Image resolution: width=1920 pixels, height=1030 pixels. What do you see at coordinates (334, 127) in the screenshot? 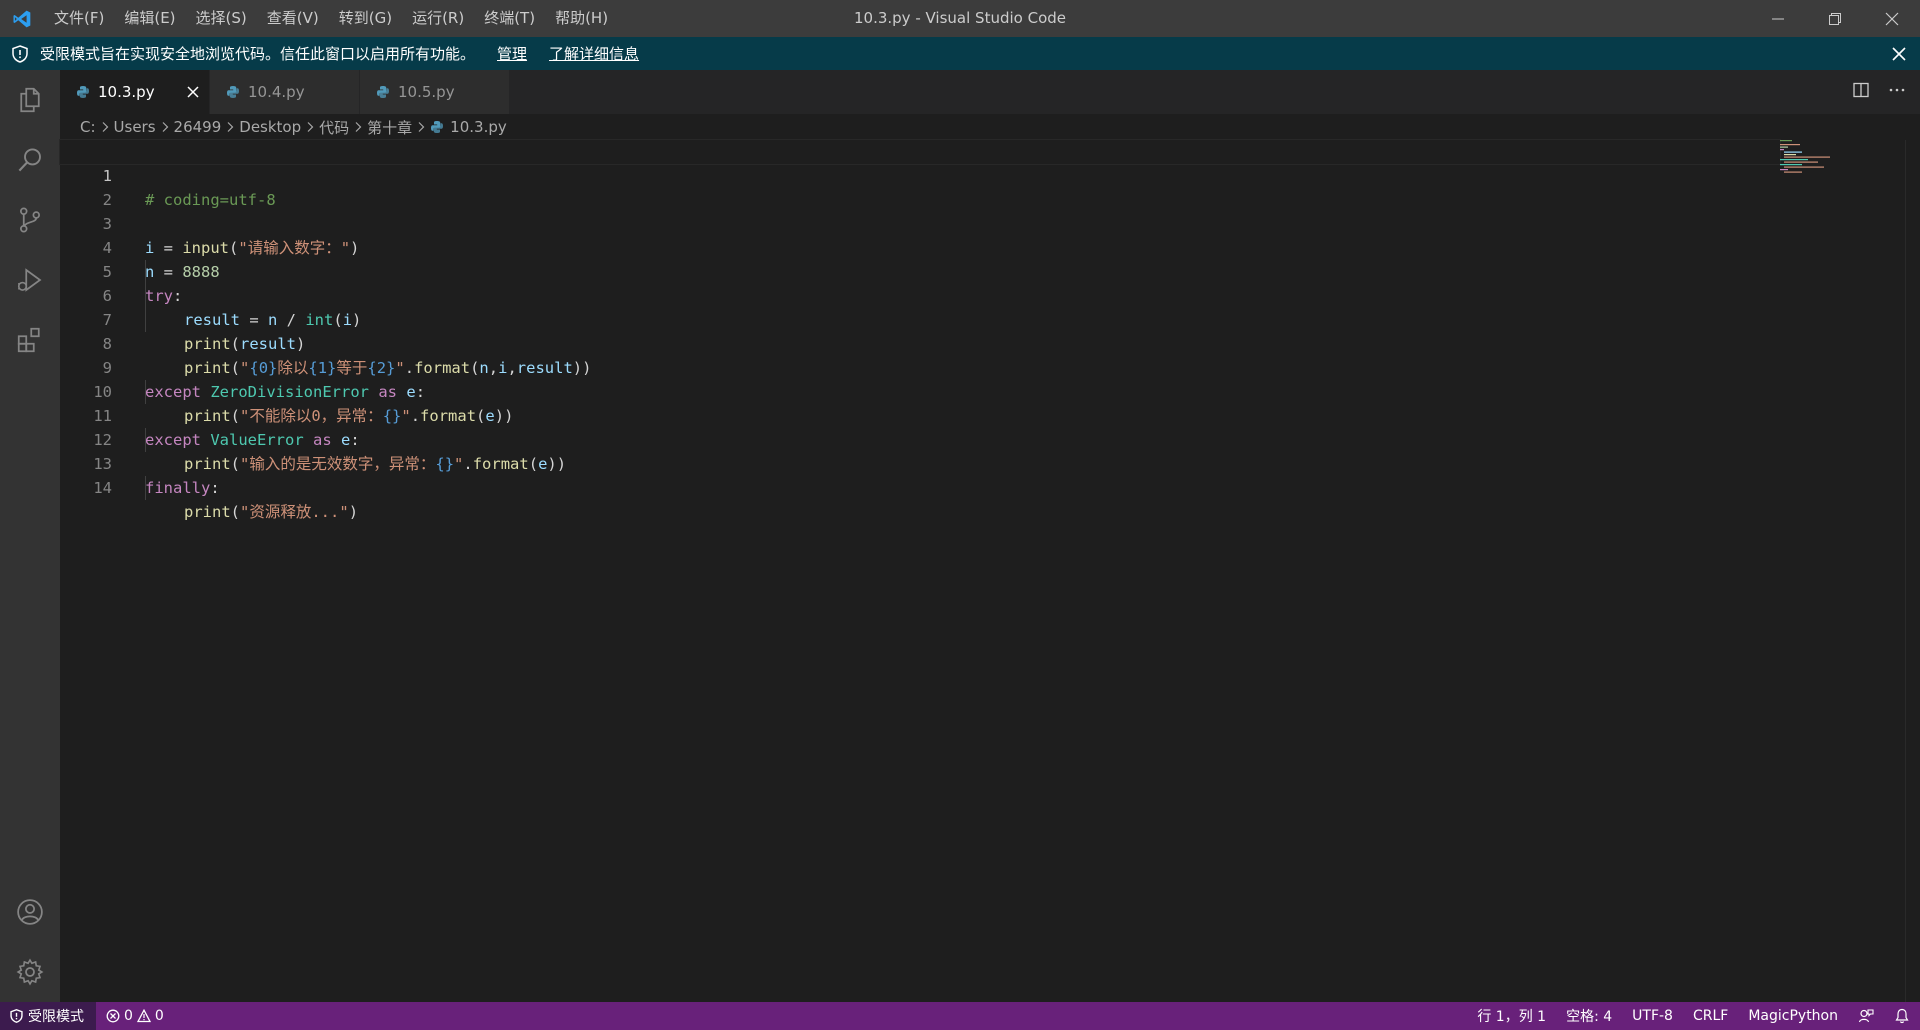
I see `breadcrumb-code-folder: 代码` at bounding box center [334, 127].